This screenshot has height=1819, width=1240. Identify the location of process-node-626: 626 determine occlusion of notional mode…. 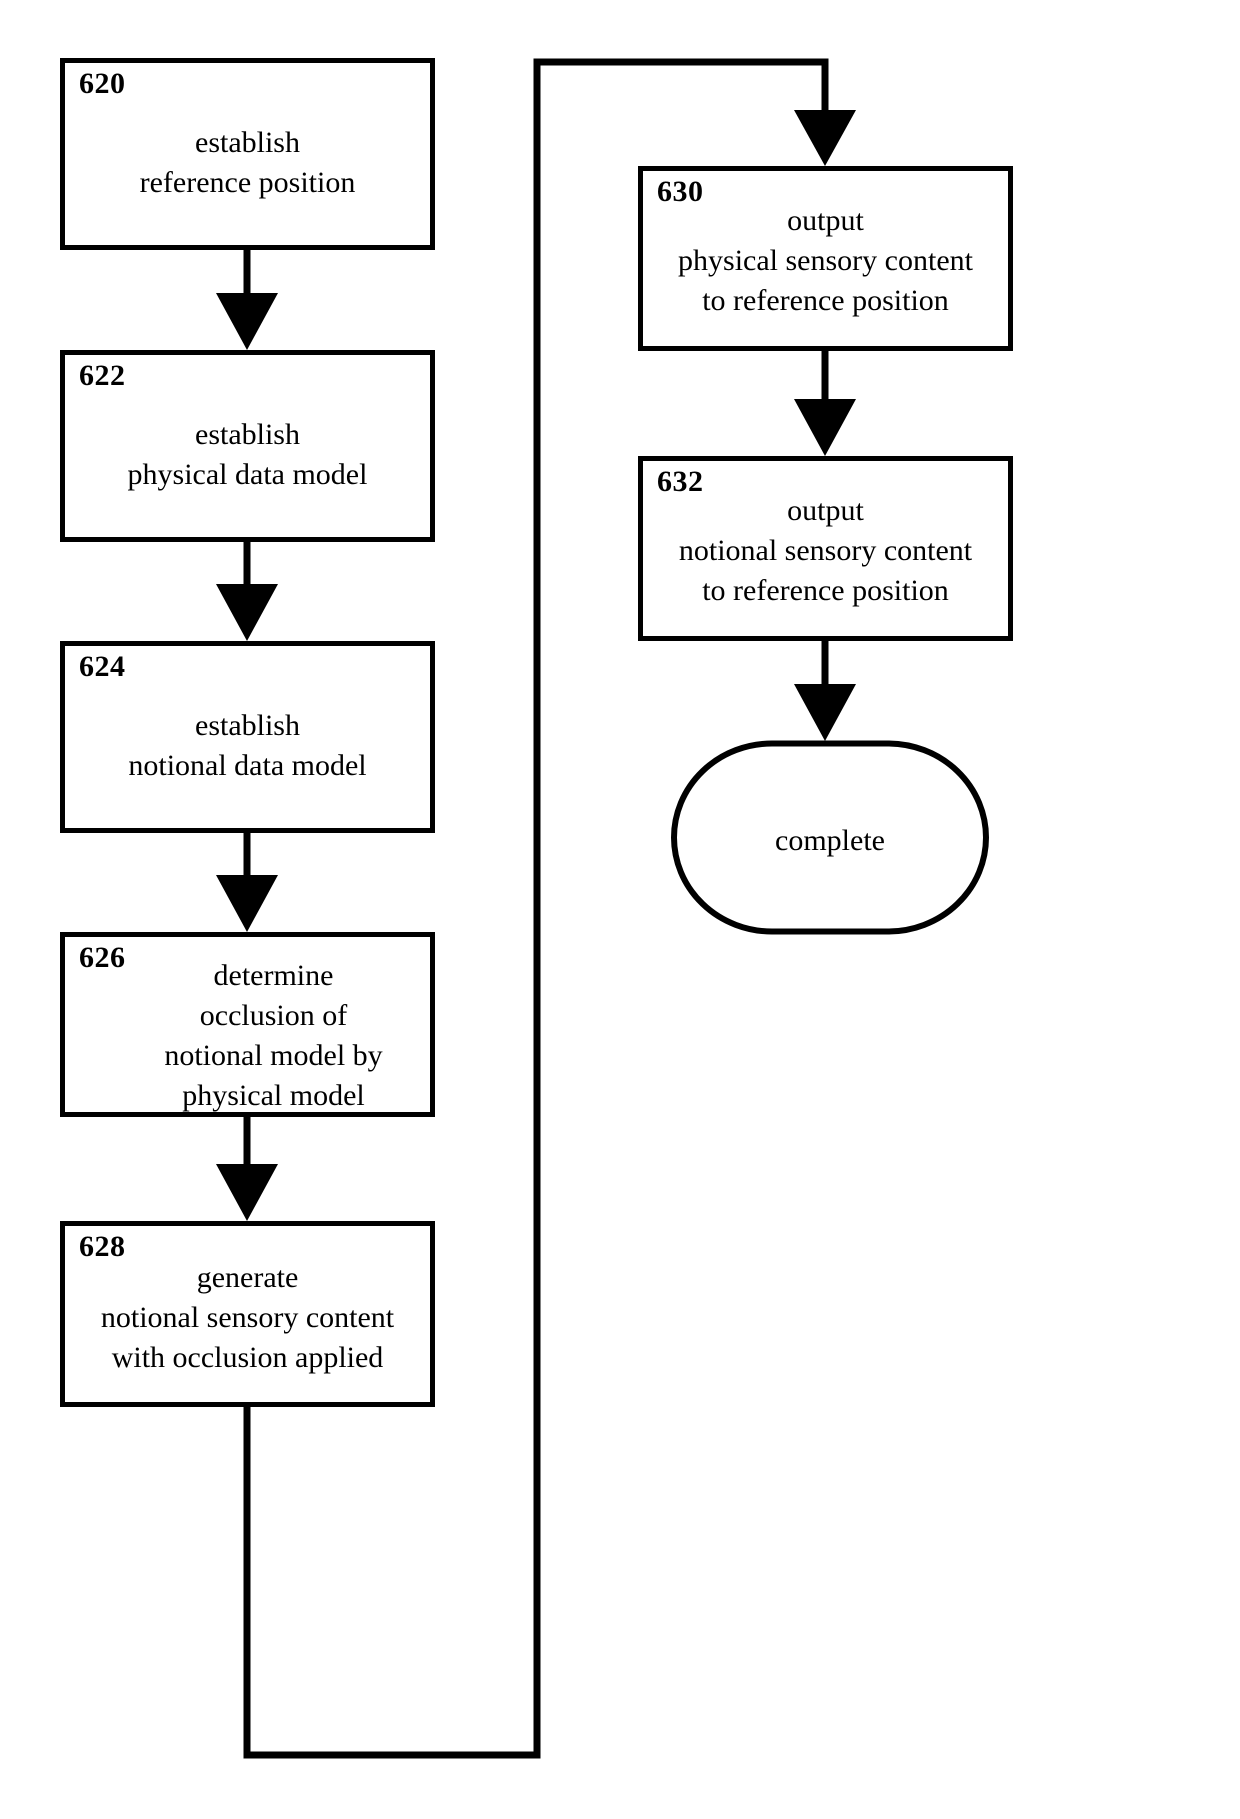
(247, 1024).